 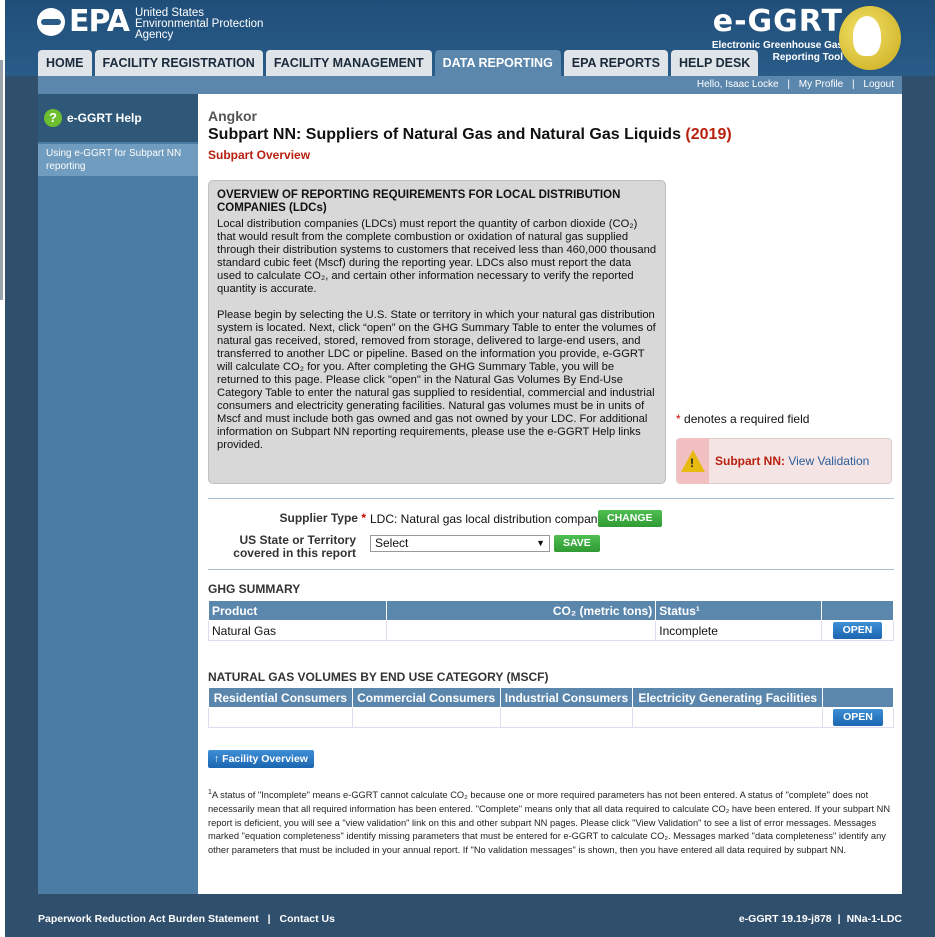 I want to click on dropdown-arrow-icon: ▼, so click(x=540, y=543).